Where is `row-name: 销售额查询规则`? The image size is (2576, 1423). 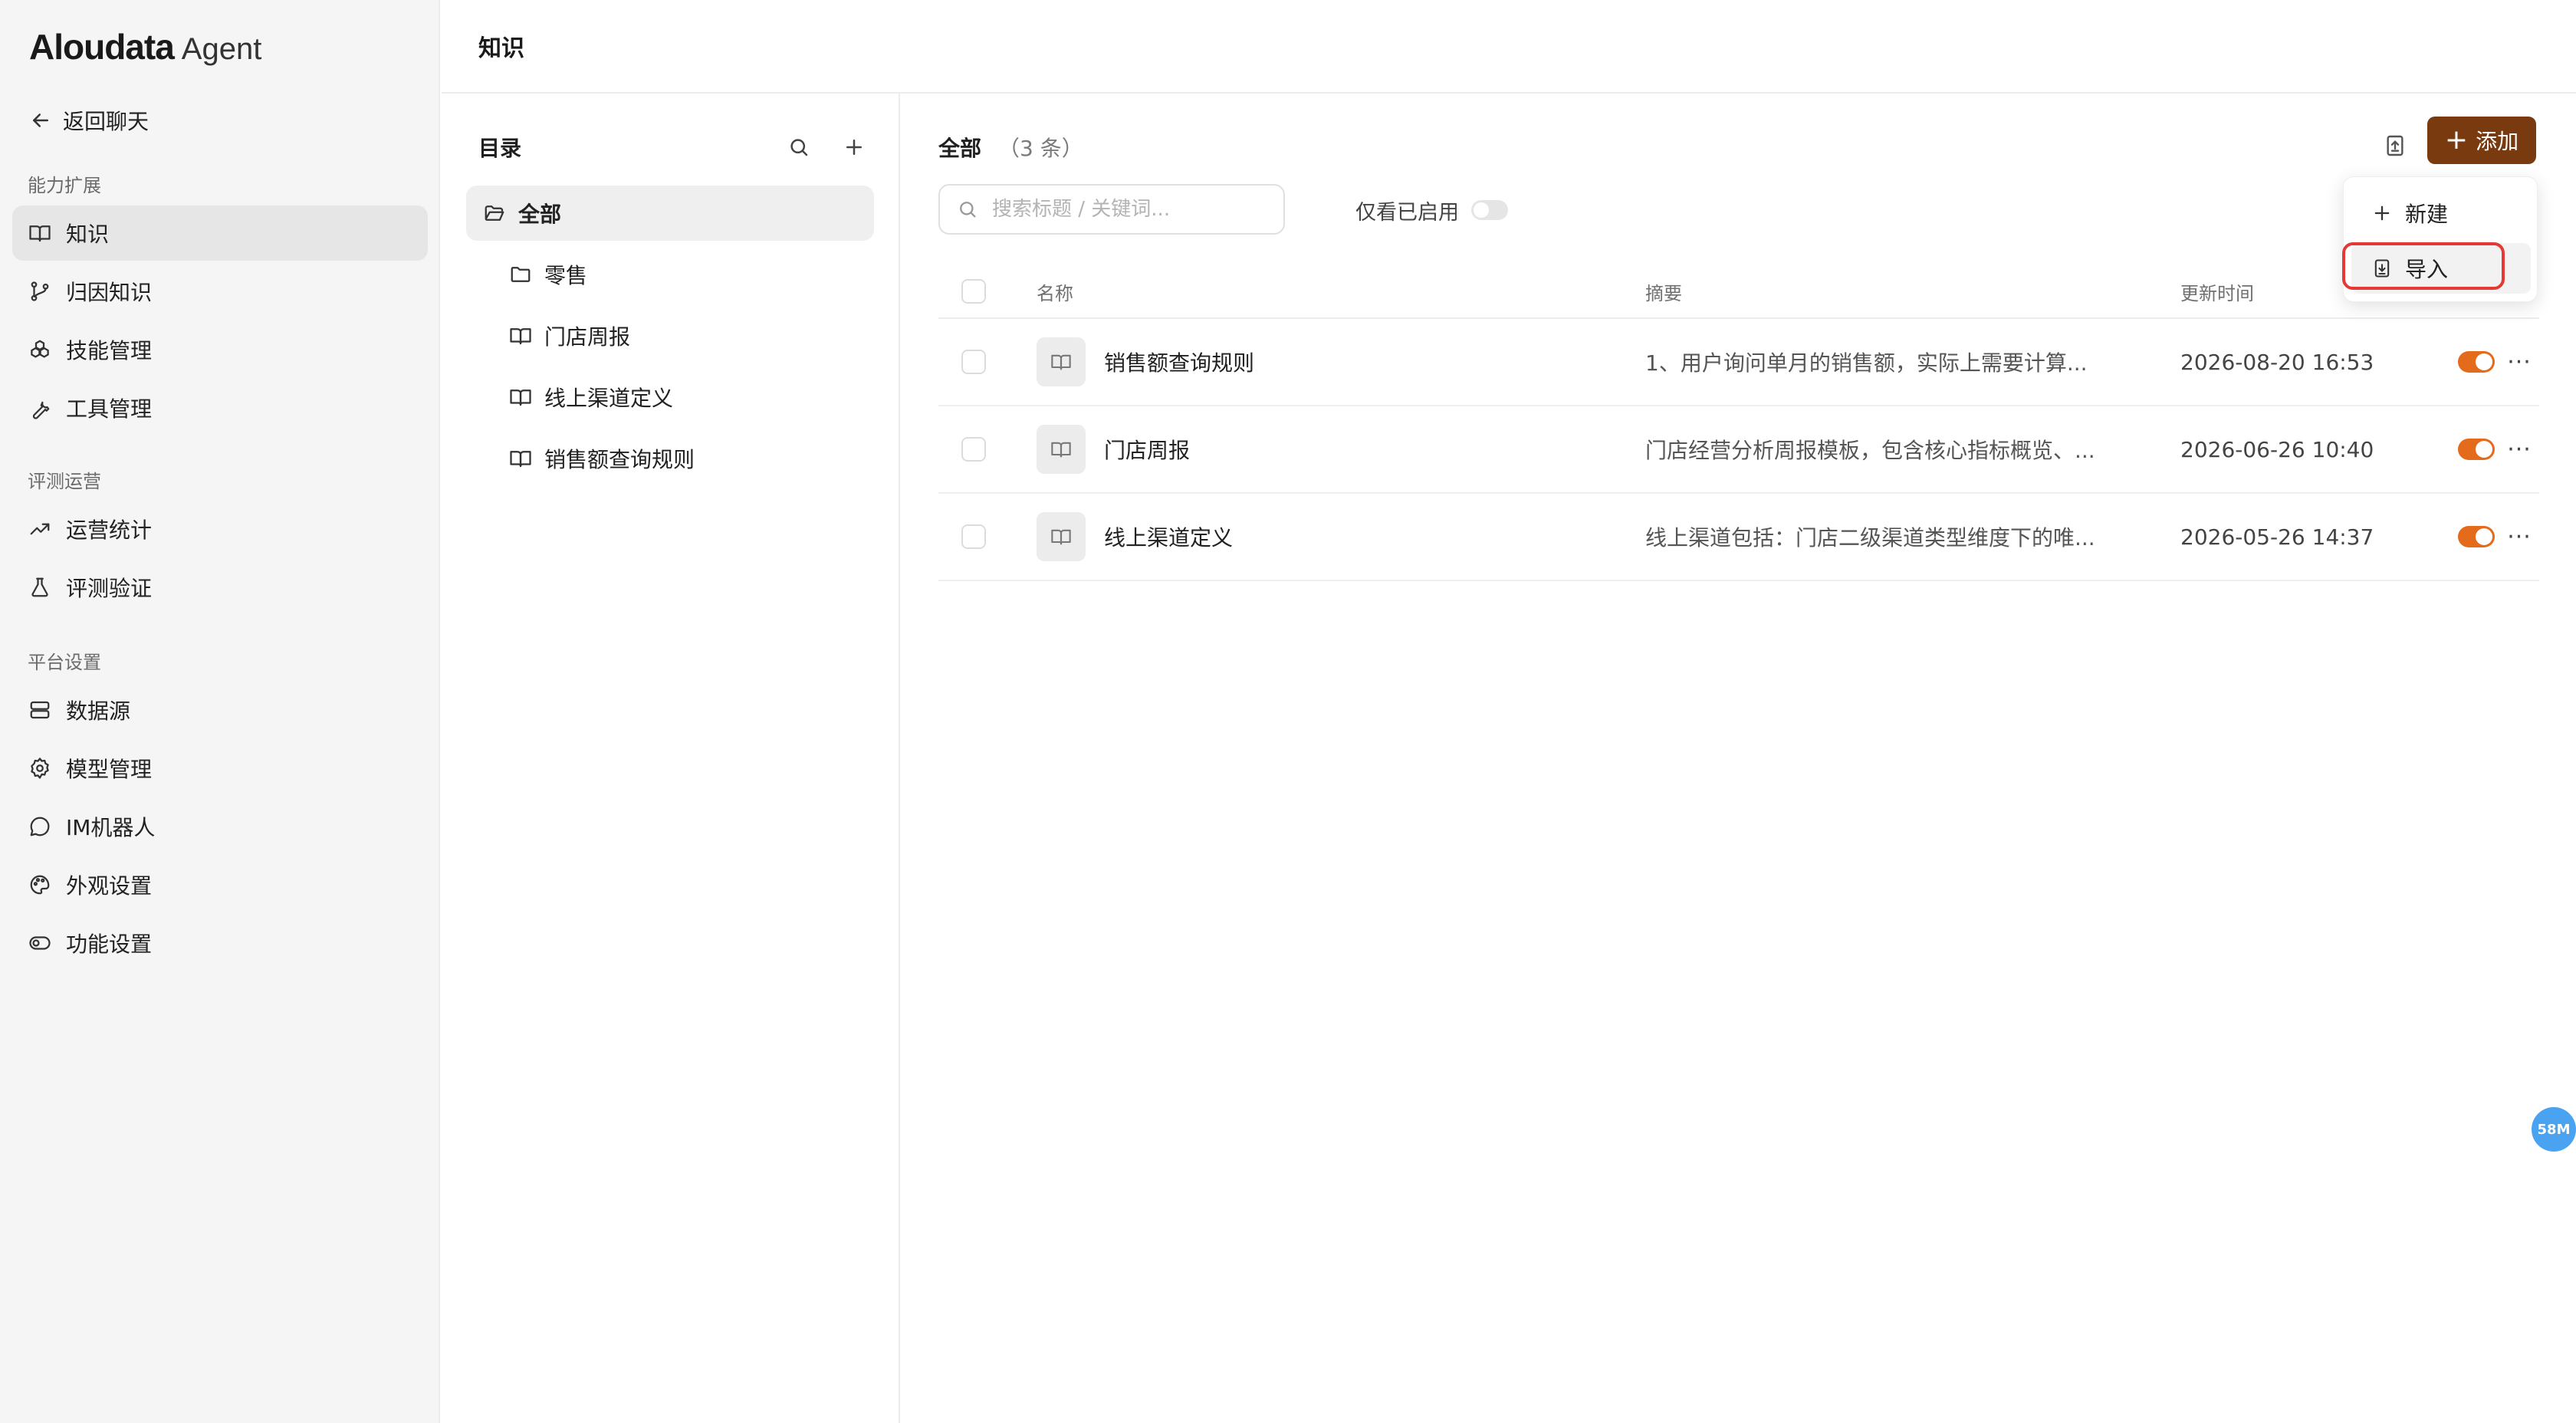 row-name: 销售额查询规则 is located at coordinates (1179, 362).